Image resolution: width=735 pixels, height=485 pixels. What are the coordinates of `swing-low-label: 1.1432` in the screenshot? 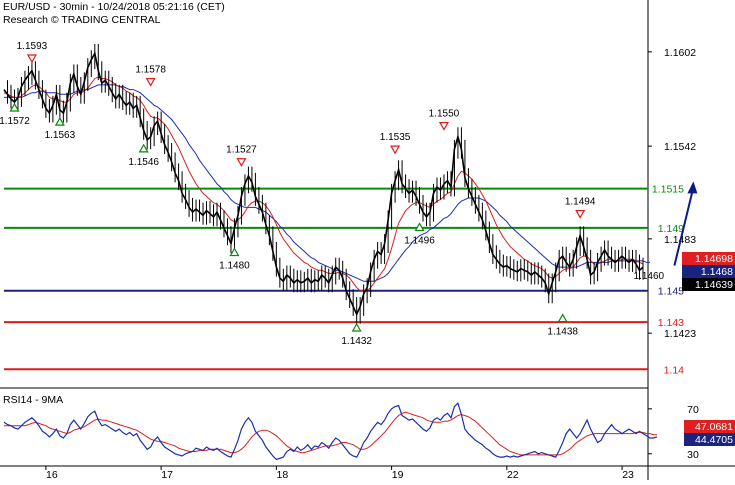 It's located at (356, 341).